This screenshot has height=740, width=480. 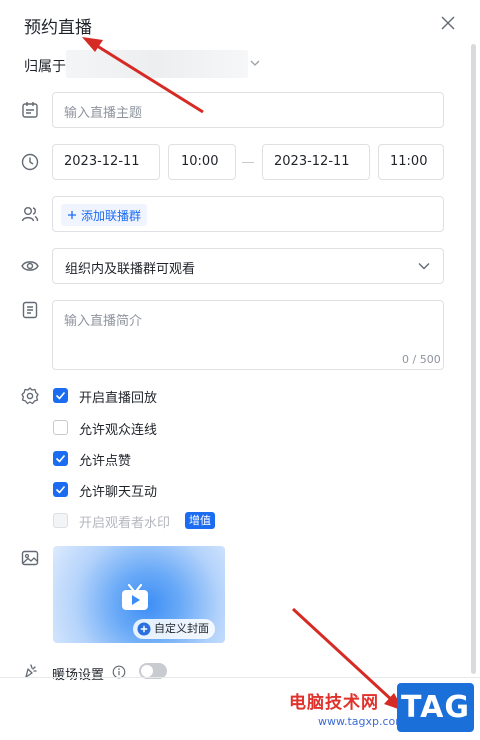 What do you see at coordinates (111, 215) in the screenshot?
I see `add-group-label: 添加联播群` at bounding box center [111, 215].